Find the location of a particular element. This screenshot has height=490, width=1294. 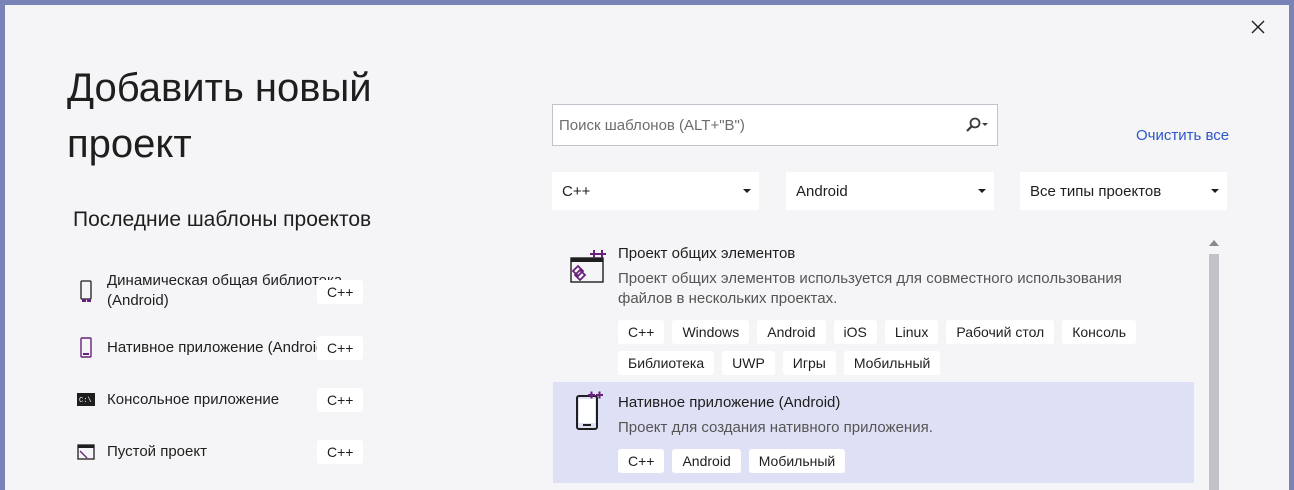

template-name: Нативное приложение (Android) is located at coordinates (729, 402).